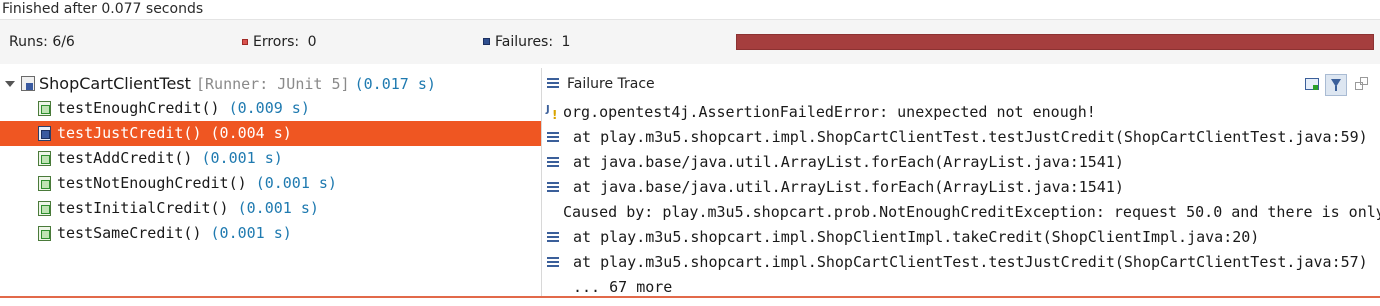  What do you see at coordinates (63, 42) in the screenshot?
I see `runs-value: 6/6` at bounding box center [63, 42].